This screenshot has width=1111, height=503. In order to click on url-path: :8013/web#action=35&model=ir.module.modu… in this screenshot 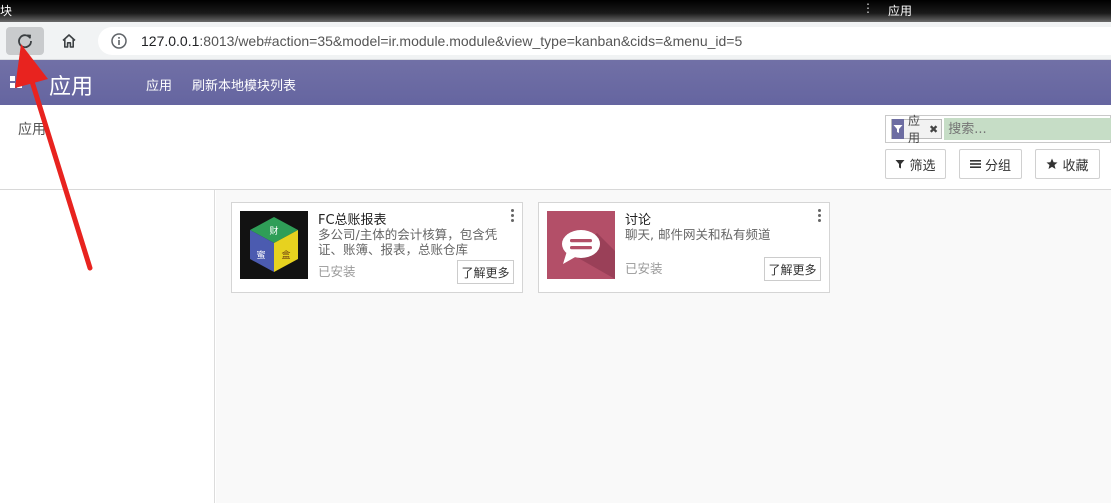, I will do `click(471, 41)`.